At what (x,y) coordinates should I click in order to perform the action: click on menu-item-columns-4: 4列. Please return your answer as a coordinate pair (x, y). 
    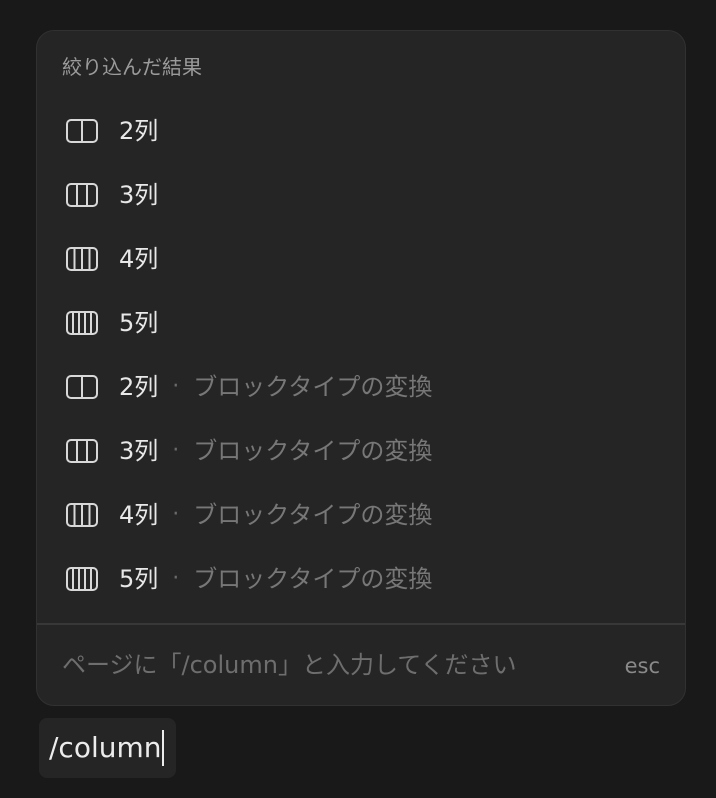
    Looking at the image, I should click on (361, 259).